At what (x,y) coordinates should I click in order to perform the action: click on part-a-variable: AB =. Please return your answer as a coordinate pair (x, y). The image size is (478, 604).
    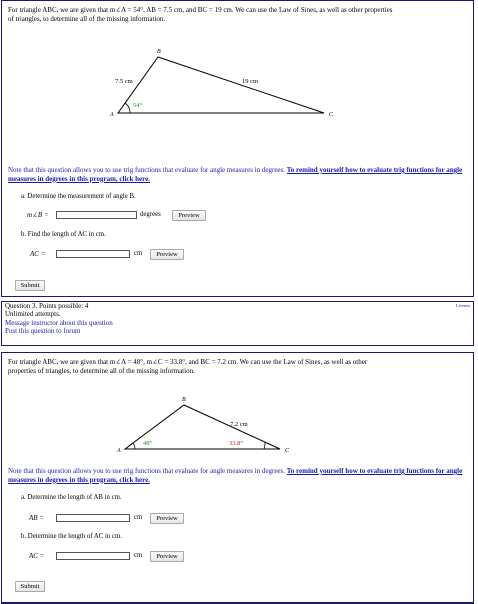
    Looking at the image, I should click on (37, 518).